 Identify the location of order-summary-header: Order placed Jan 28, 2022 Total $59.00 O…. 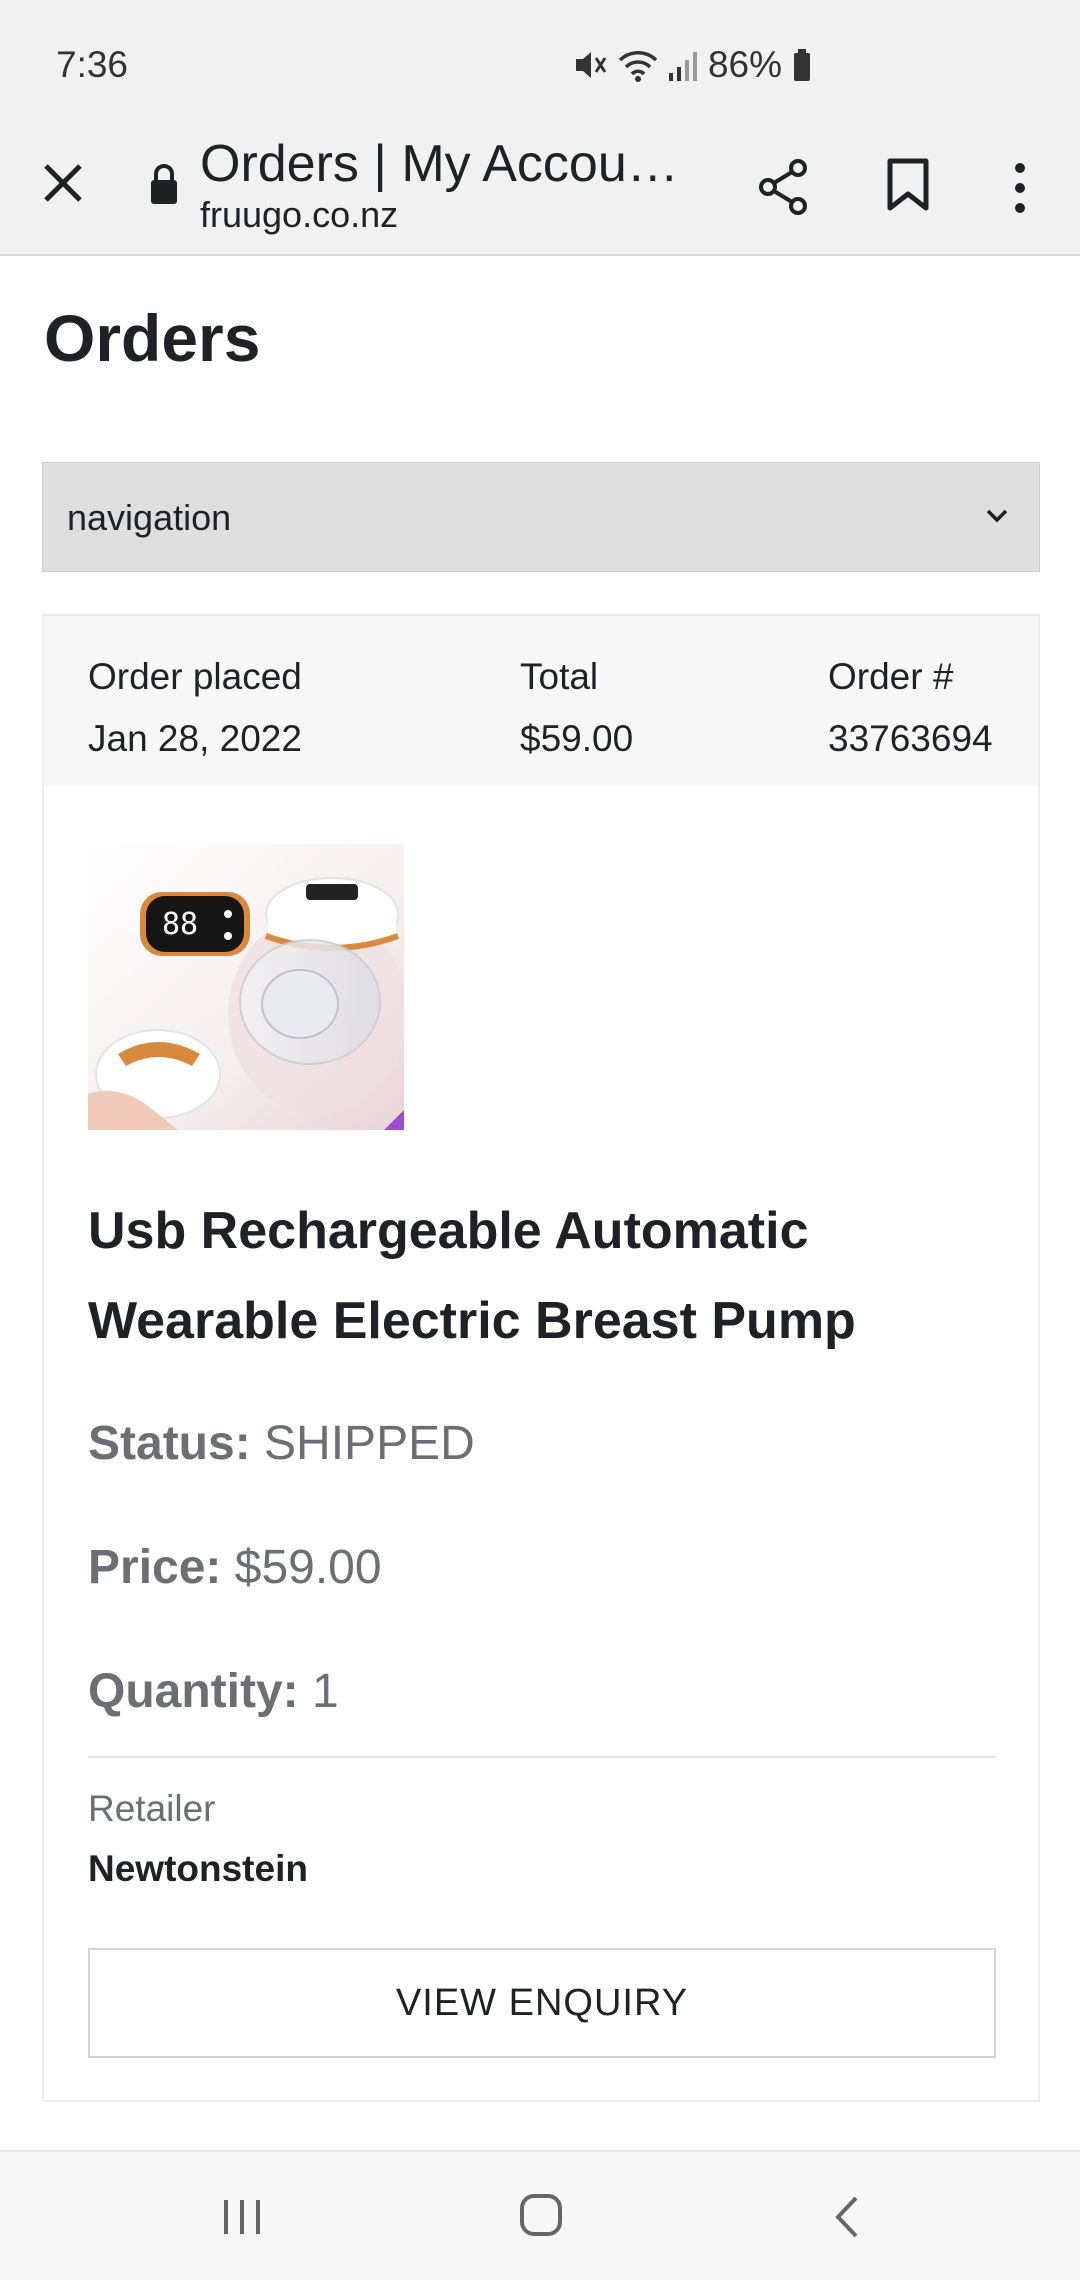
(541, 701).